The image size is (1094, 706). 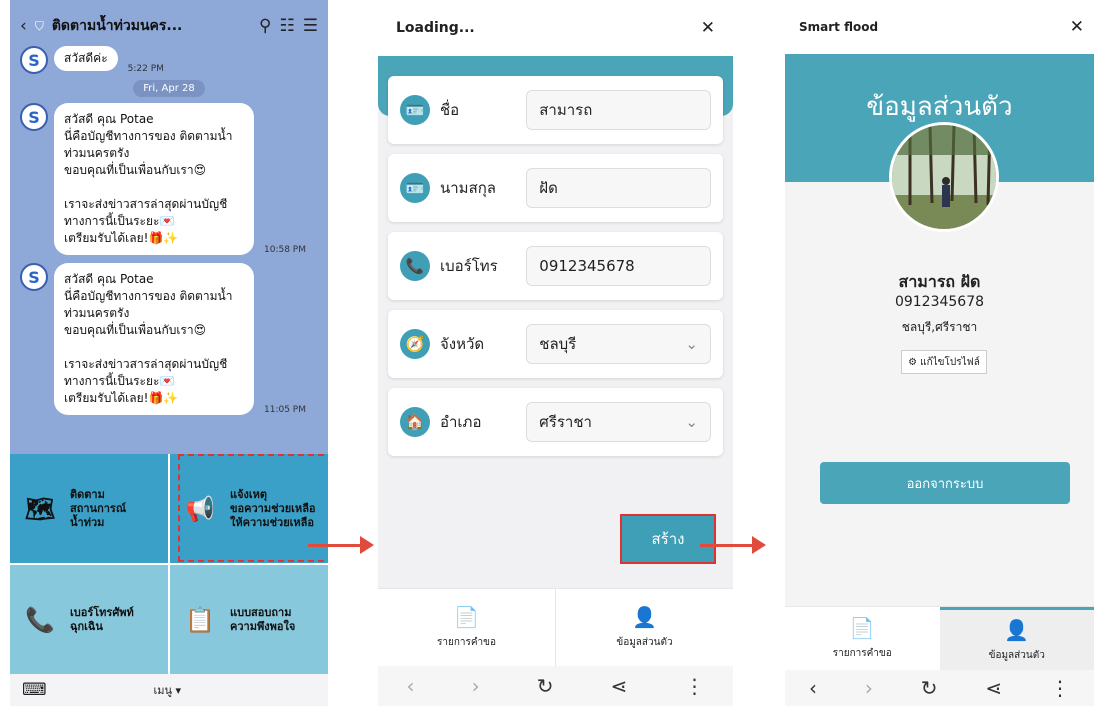 What do you see at coordinates (145, 69) in the screenshot?
I see `message-time: 5:22 PM` at bounding box center [145, 69].